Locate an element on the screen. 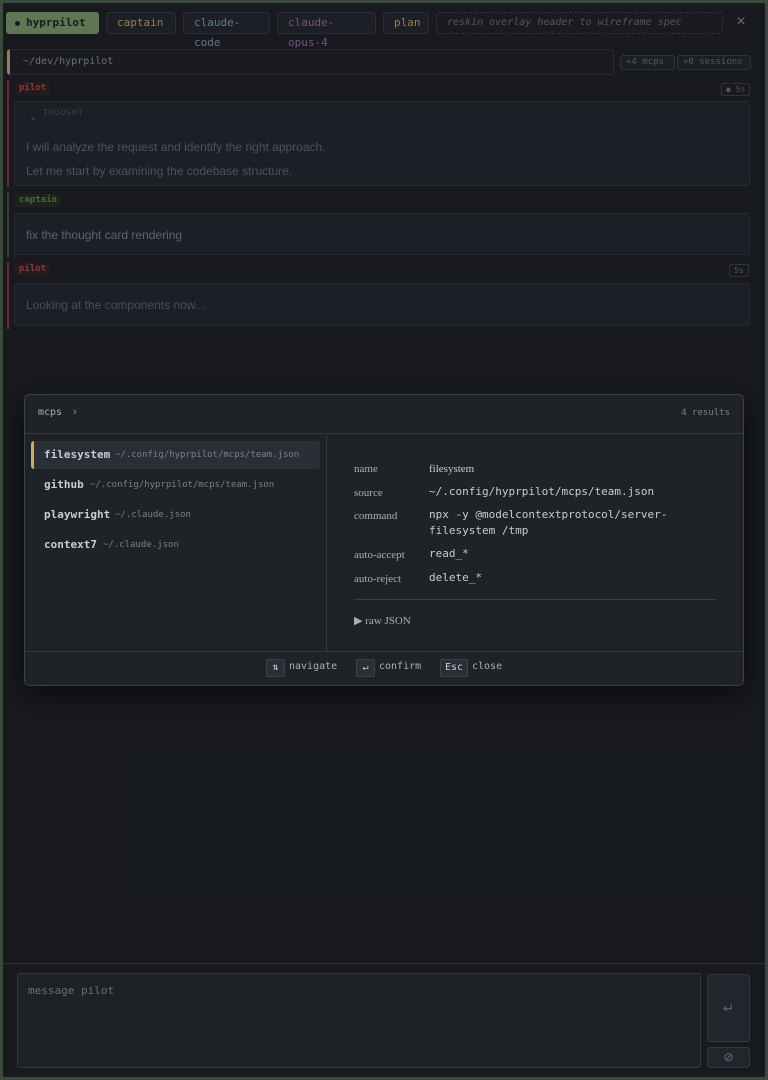 This screenshot has height=1080, width=768. item-name: github is located at coordinates (64, 484).